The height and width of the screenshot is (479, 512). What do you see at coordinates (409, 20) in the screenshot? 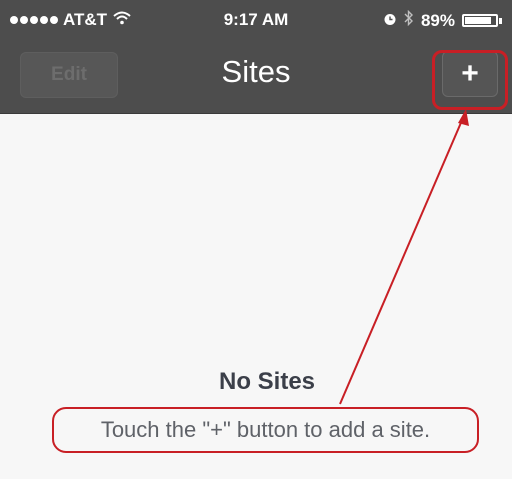
I see `bluetooth-icon` at bounding box center [409, 20].